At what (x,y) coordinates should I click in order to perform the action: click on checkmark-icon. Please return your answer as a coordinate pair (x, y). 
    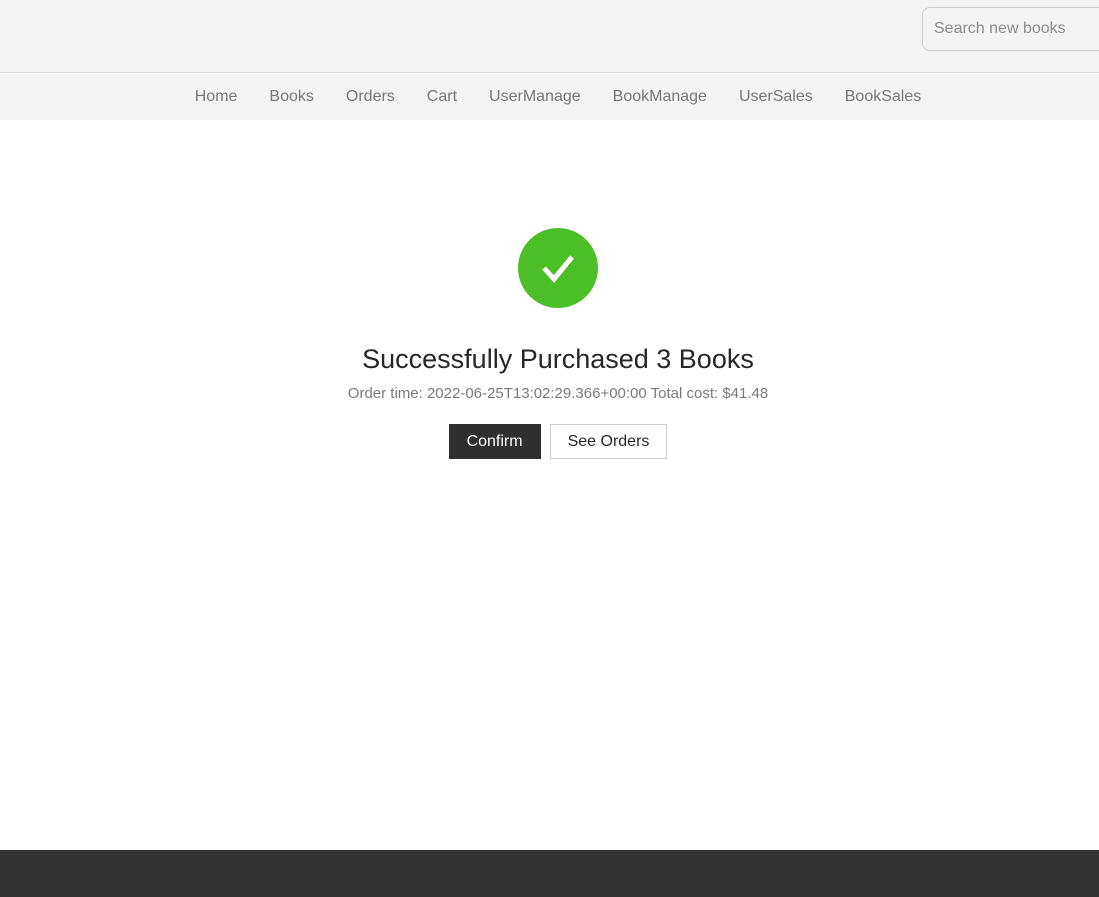
    Looking at the image, I should click on (558, 269).